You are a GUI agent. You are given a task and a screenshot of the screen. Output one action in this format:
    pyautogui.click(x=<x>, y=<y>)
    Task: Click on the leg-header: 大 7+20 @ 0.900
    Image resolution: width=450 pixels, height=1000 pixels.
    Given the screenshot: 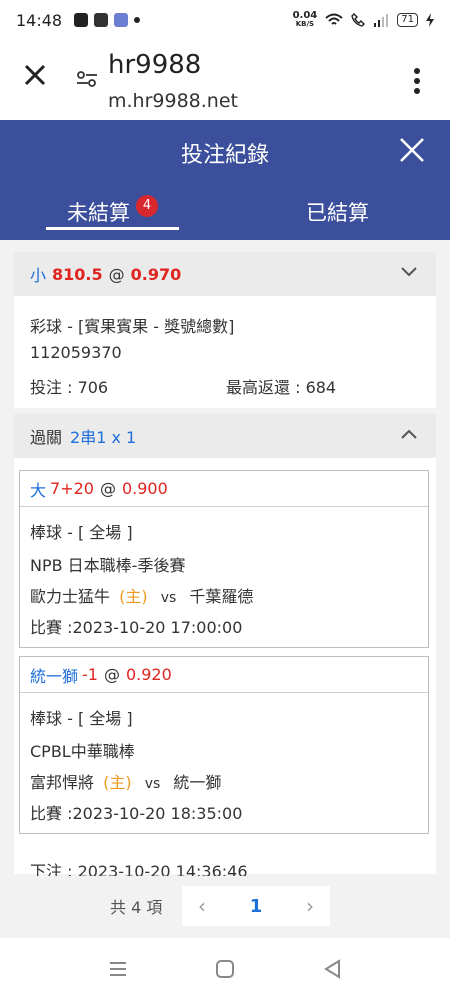 What is the action you would take?
    pyautogui.click(x=224, y=489)
    